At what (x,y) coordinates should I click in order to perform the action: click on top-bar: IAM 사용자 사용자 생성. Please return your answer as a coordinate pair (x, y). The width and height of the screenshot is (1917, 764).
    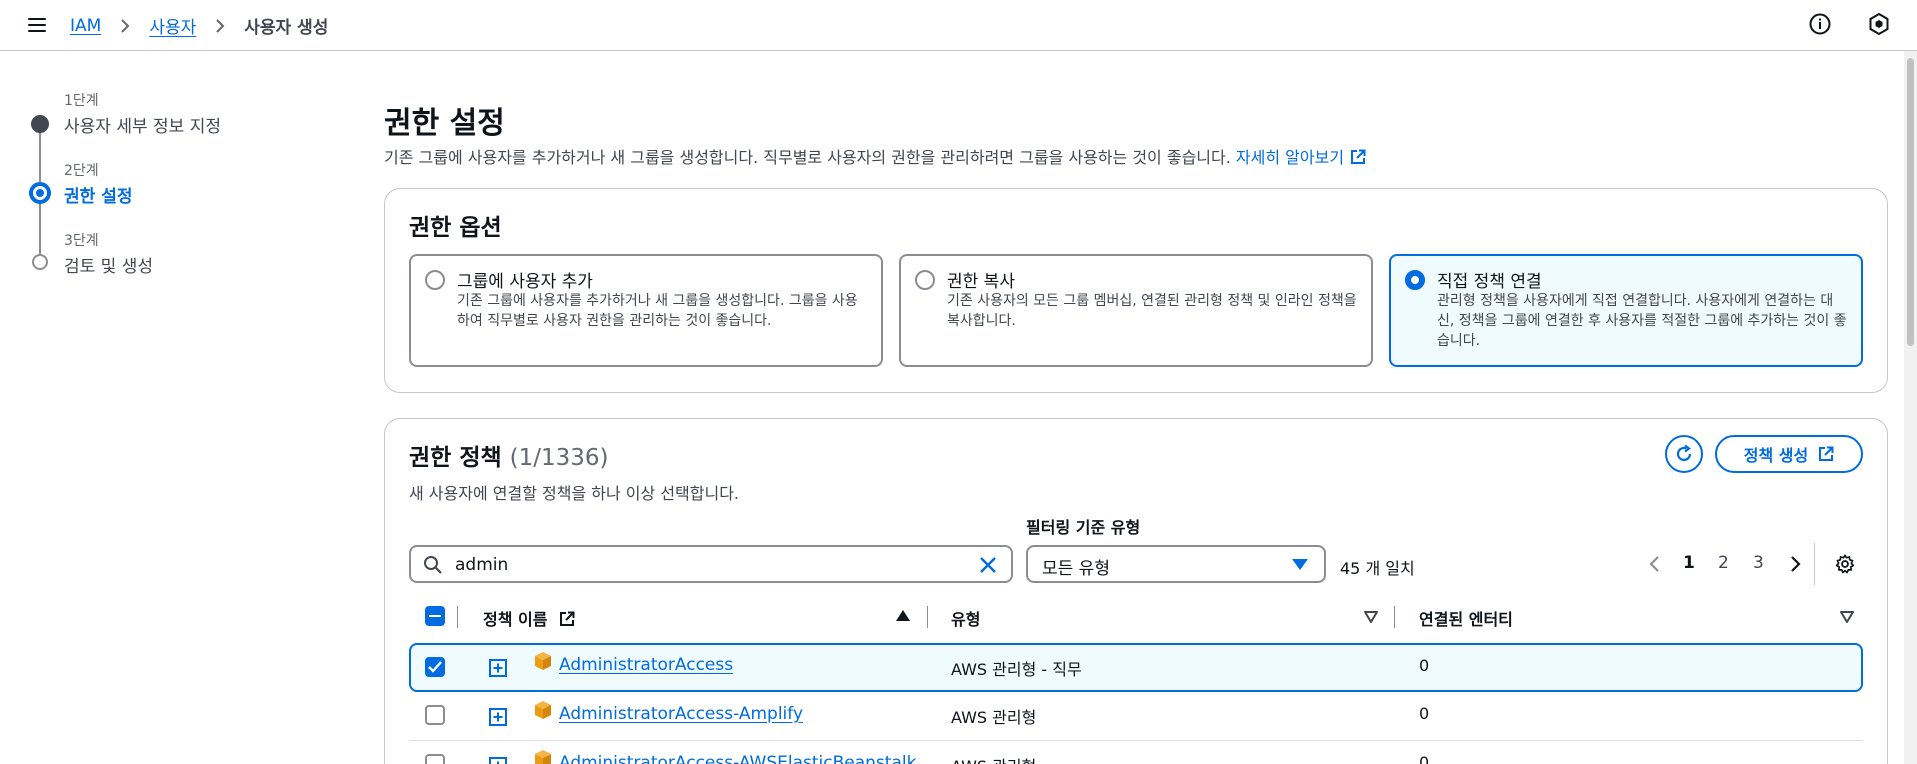
    Looking at the image, I should click on (958, 25).